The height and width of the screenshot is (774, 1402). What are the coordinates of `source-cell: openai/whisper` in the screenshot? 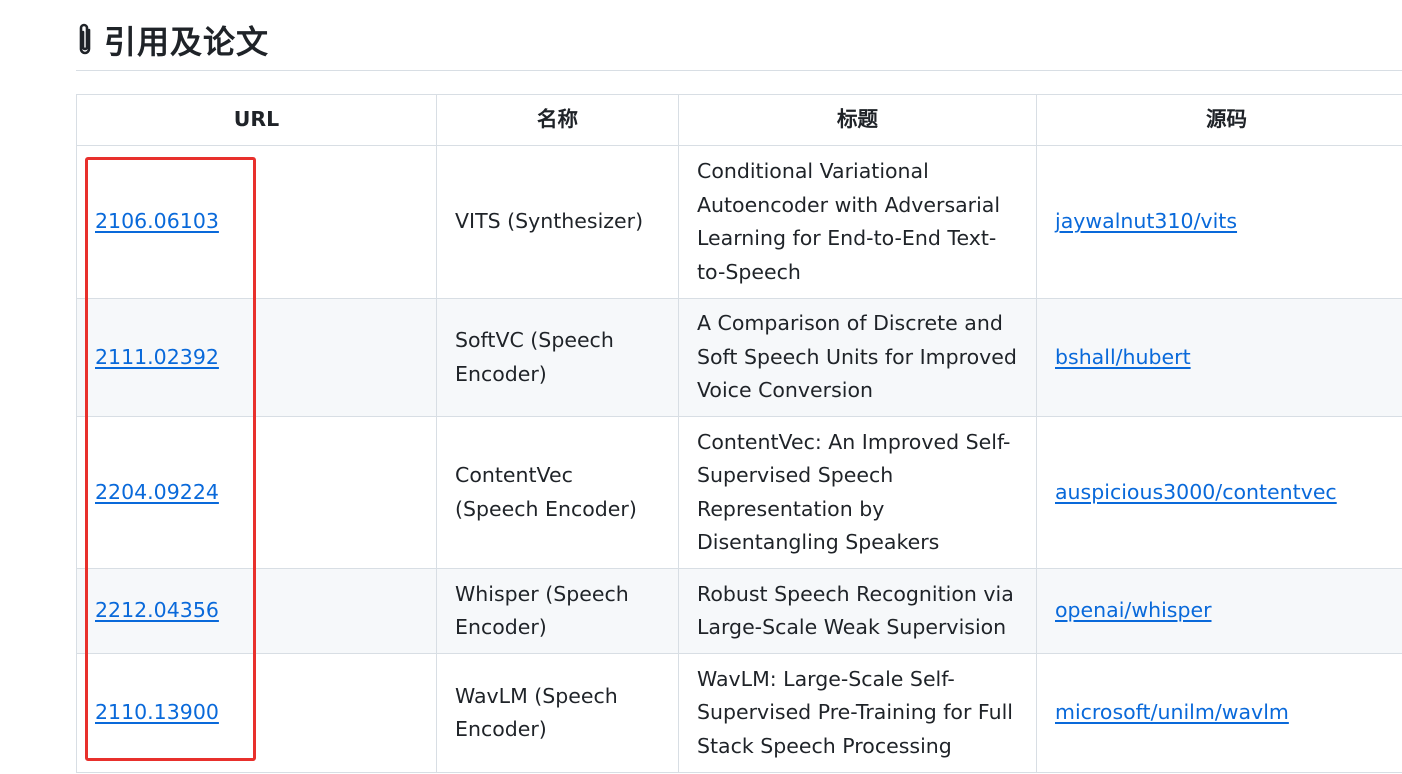 It's located at (1219, 611).